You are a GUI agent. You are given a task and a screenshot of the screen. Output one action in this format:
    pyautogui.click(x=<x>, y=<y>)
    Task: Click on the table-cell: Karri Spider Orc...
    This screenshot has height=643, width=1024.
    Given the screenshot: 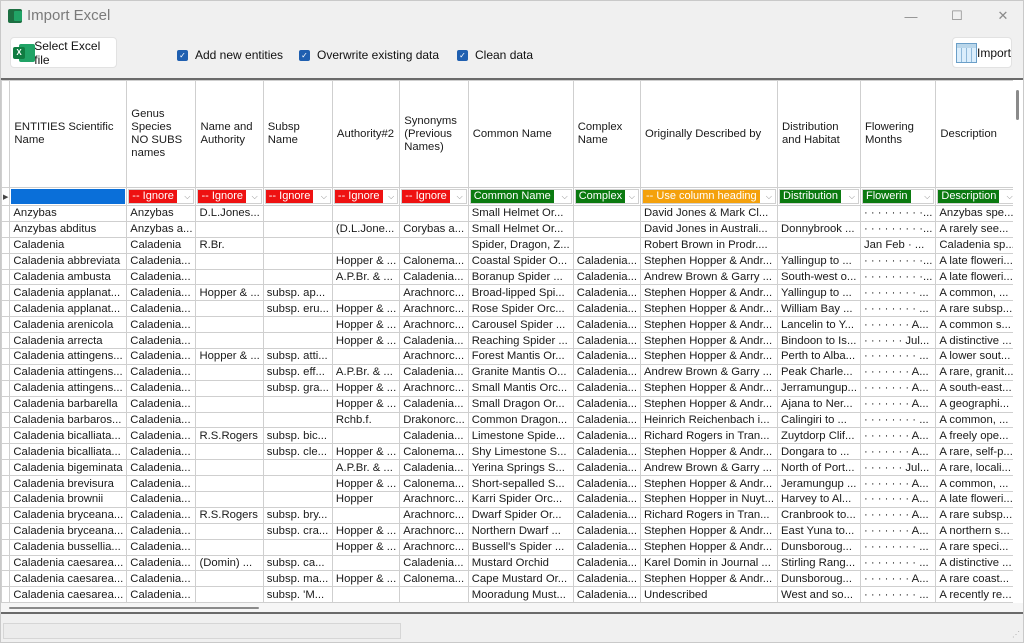 What is the action you would take?
    pyautogui.click(x=520, y=499)
    